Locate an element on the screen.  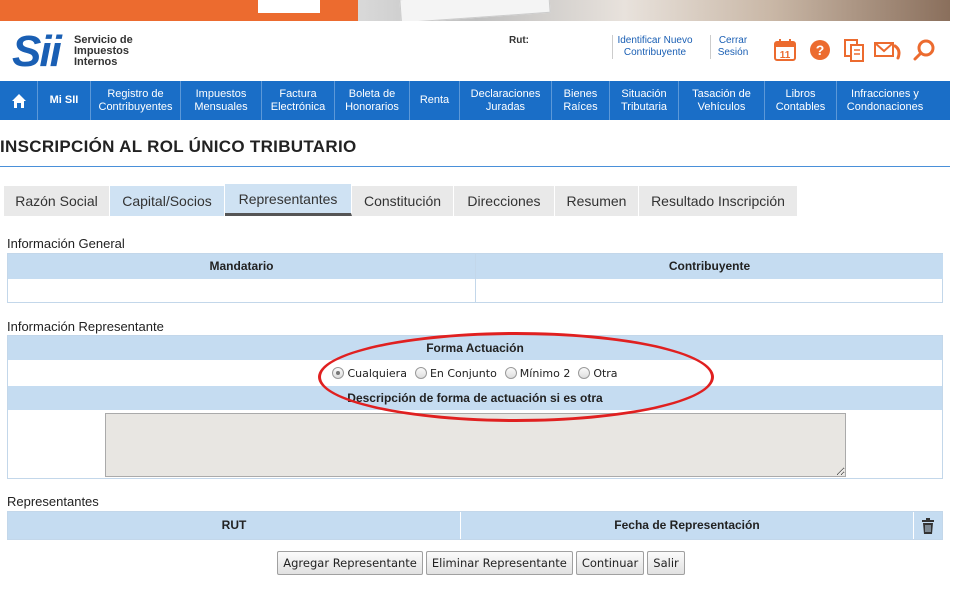
nav-item-factura: Factura Electrónica is located at coordinates (298, 100).